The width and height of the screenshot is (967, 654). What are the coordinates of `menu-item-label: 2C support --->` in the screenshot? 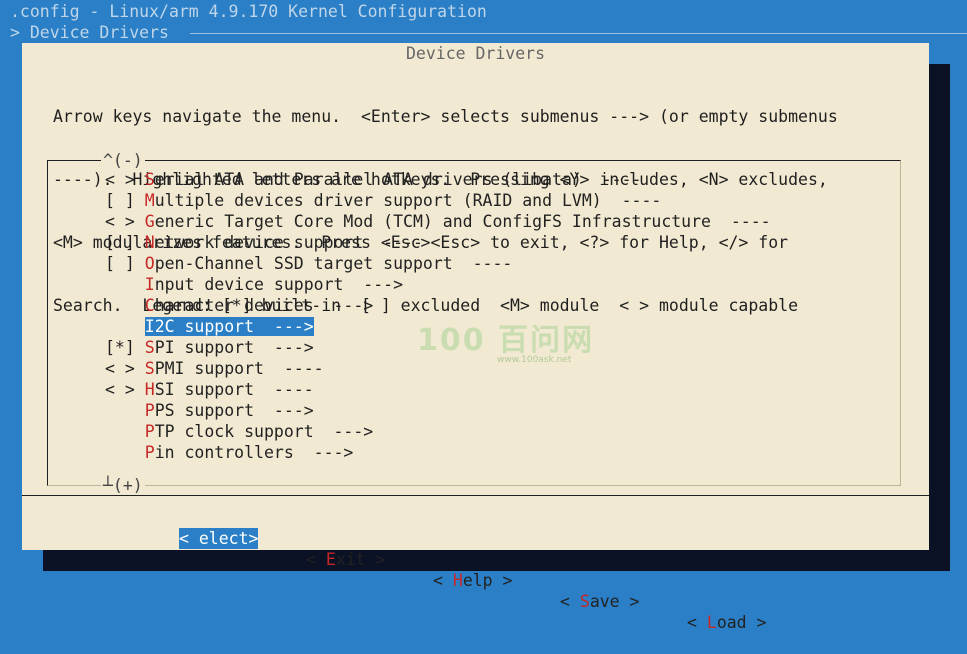 It's located at (234, 326).